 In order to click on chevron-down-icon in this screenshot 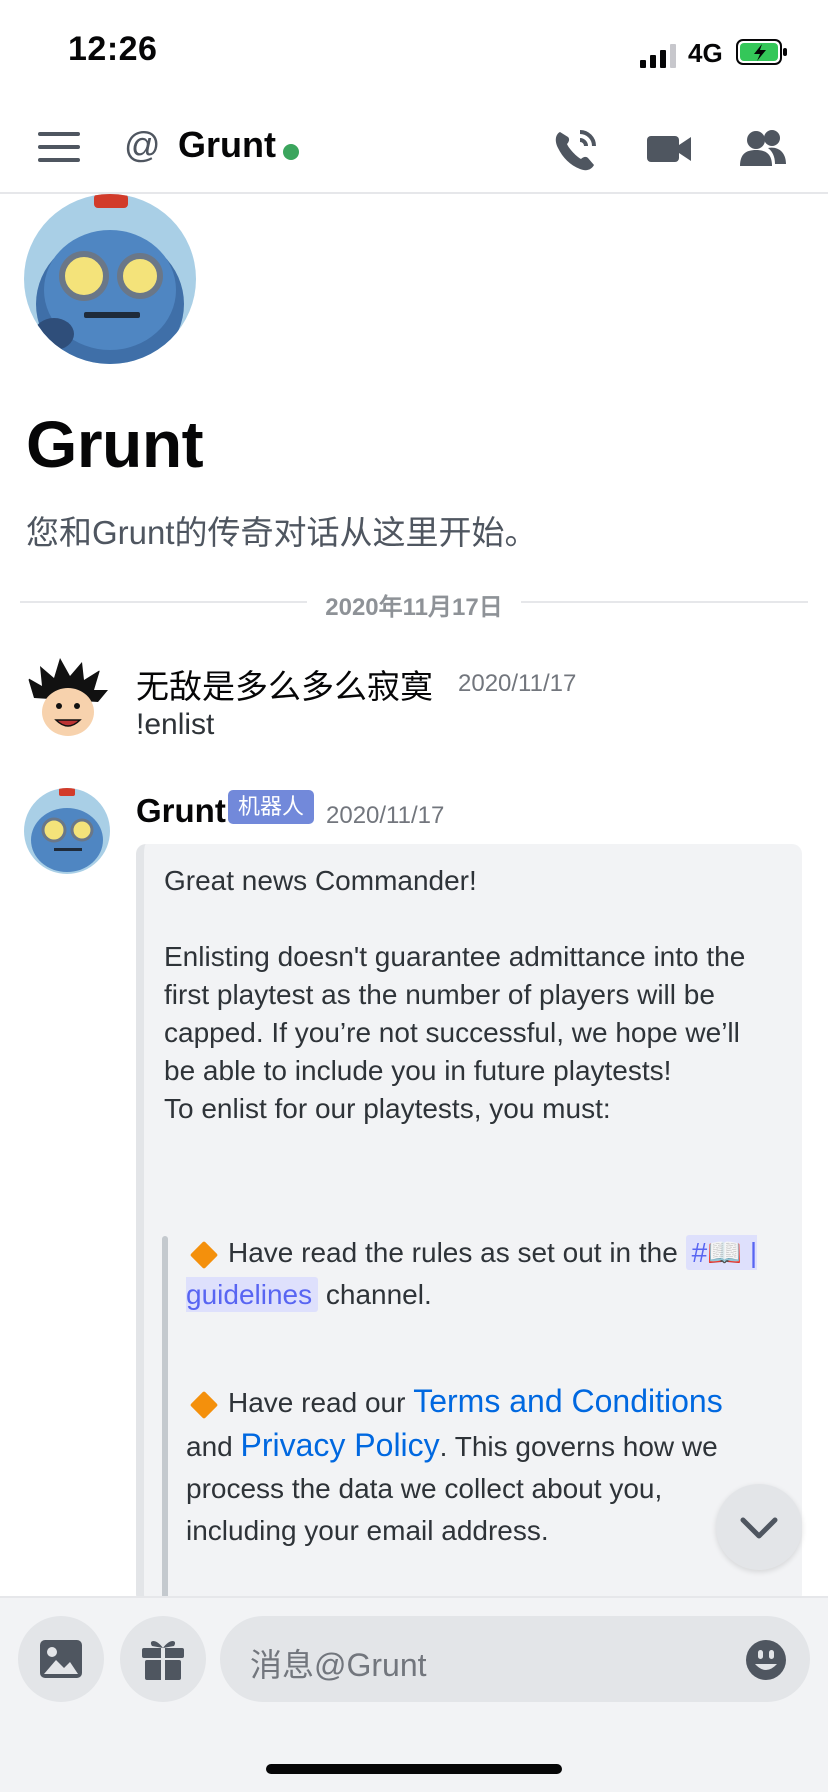, I will do `click(759, 1528)`.